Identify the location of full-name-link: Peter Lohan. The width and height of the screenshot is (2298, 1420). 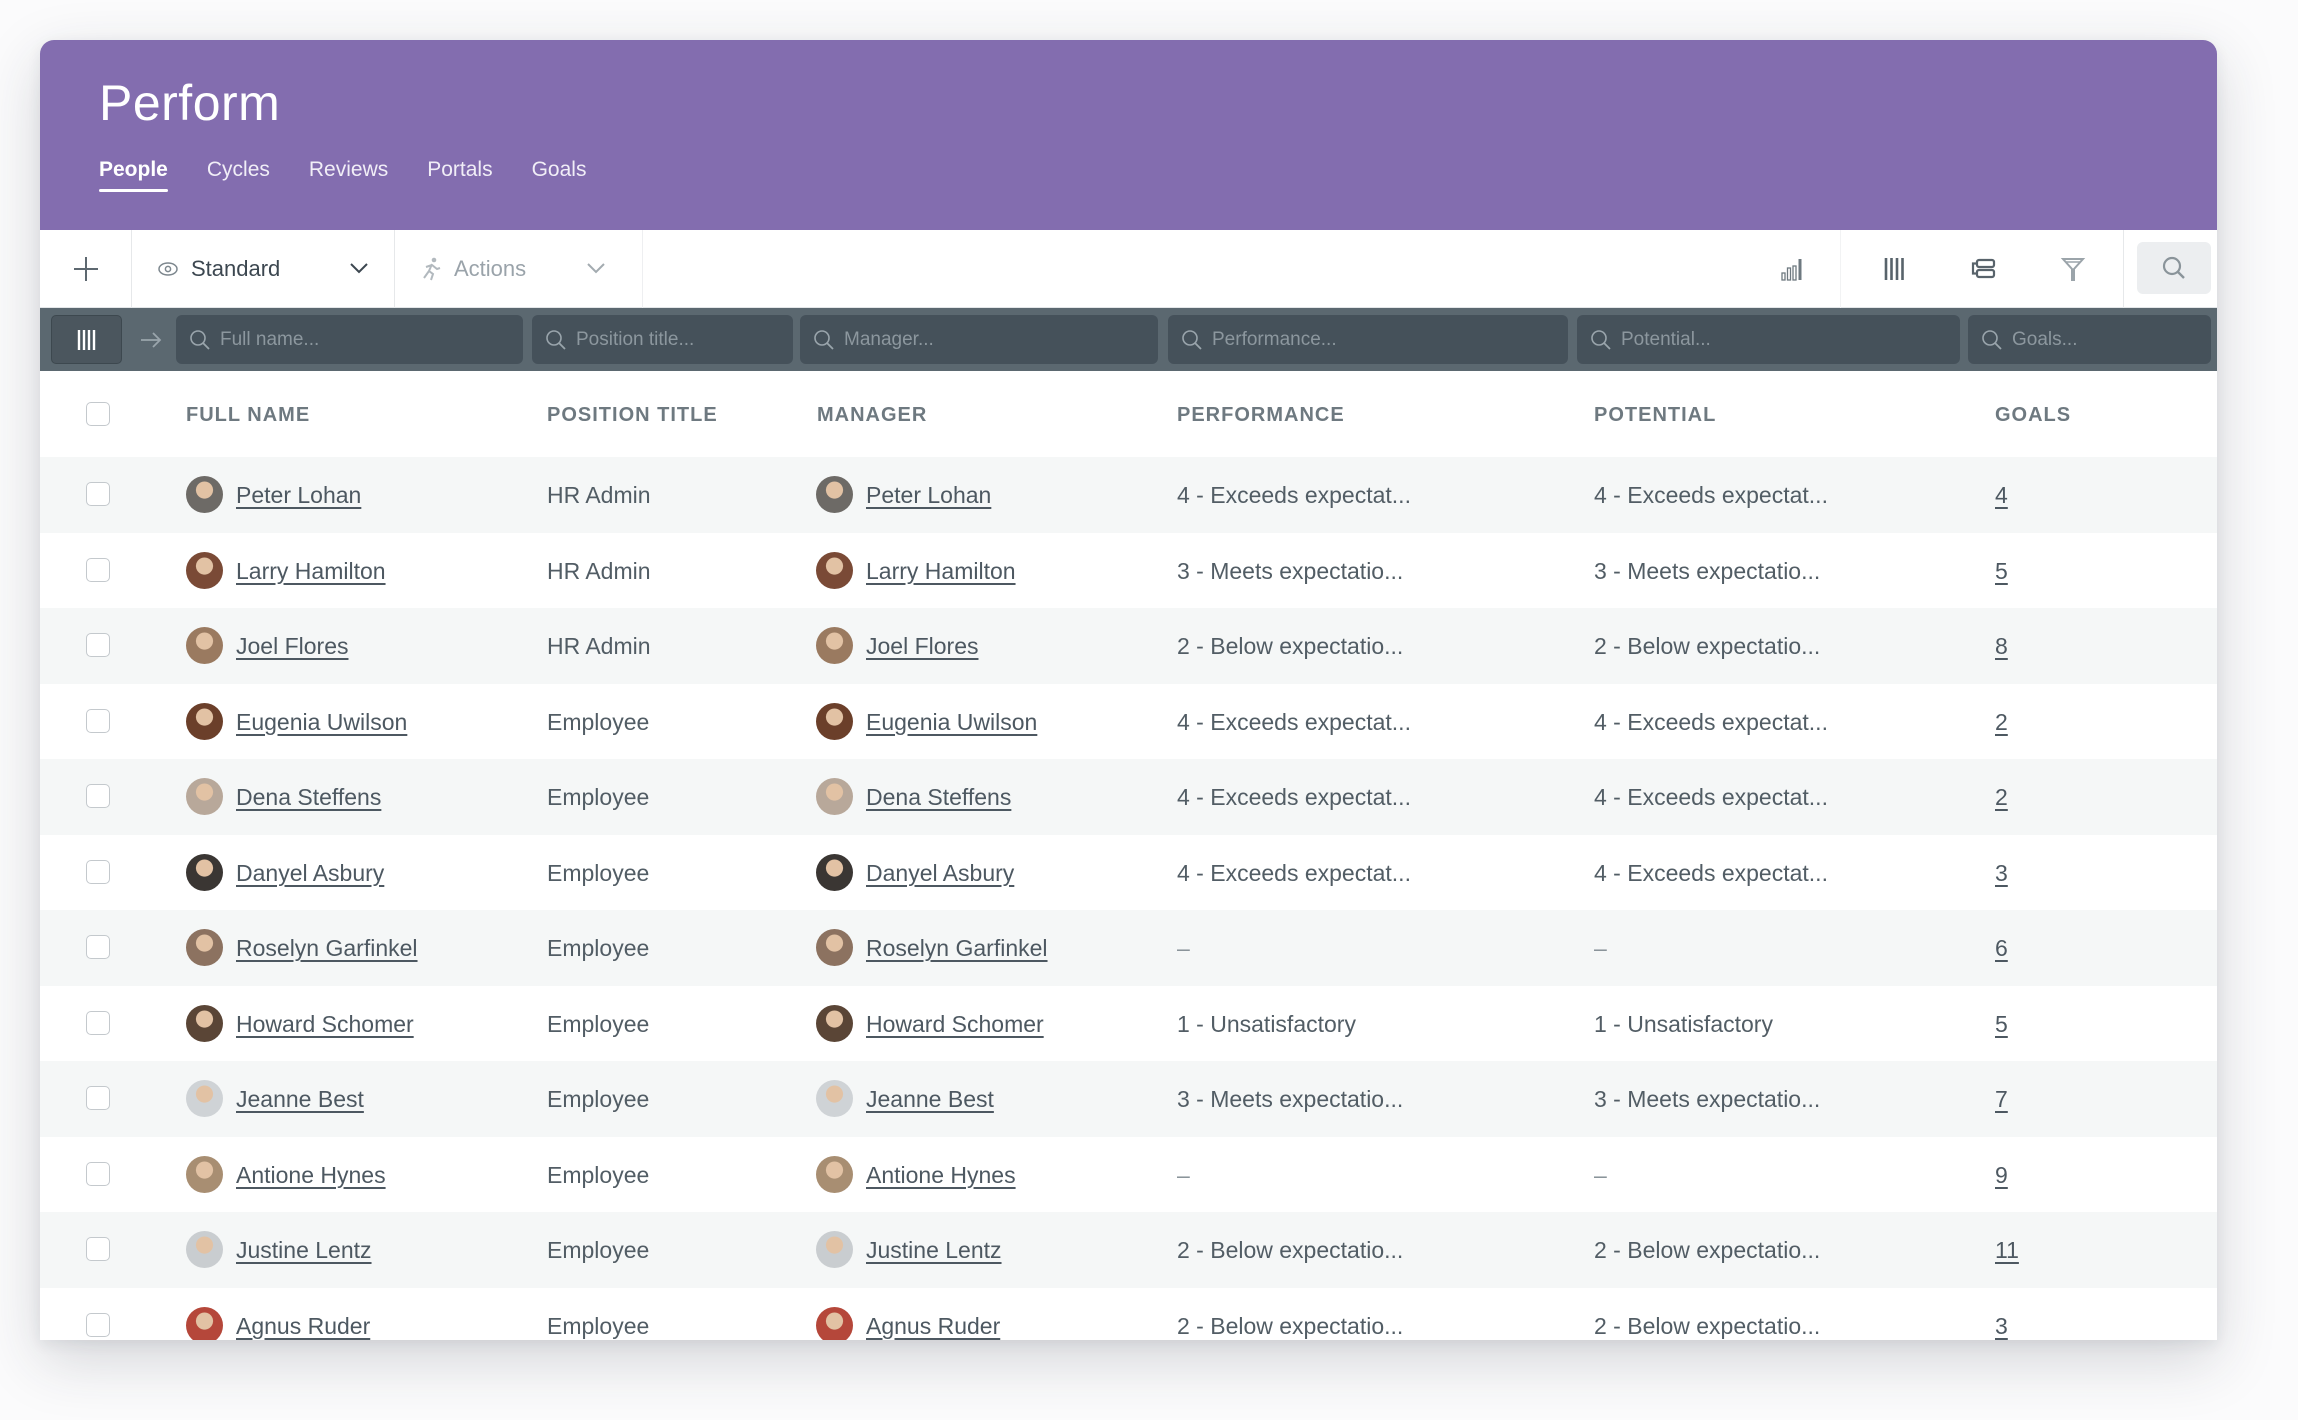
(298, 495).